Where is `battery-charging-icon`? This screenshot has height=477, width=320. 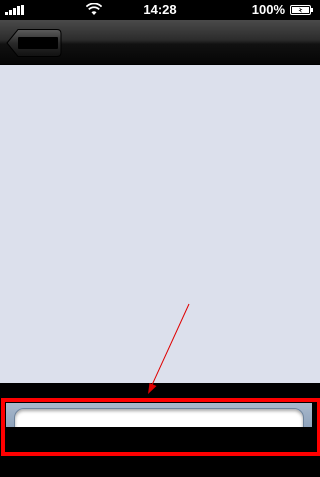
battery-charging-icon is located at coordinates (301, 10).